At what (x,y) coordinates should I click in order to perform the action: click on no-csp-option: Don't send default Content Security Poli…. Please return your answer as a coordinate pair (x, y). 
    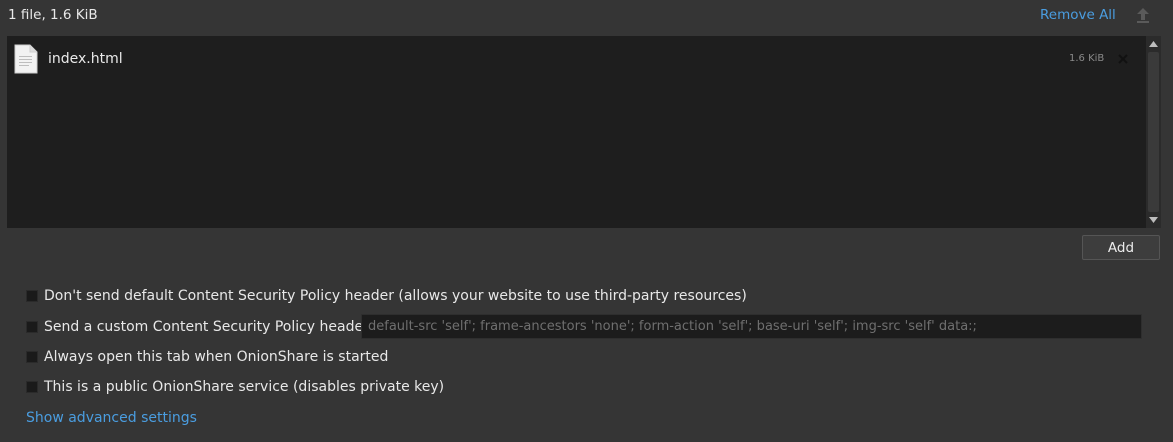
    Looking at the image, I should click on (386, 296).